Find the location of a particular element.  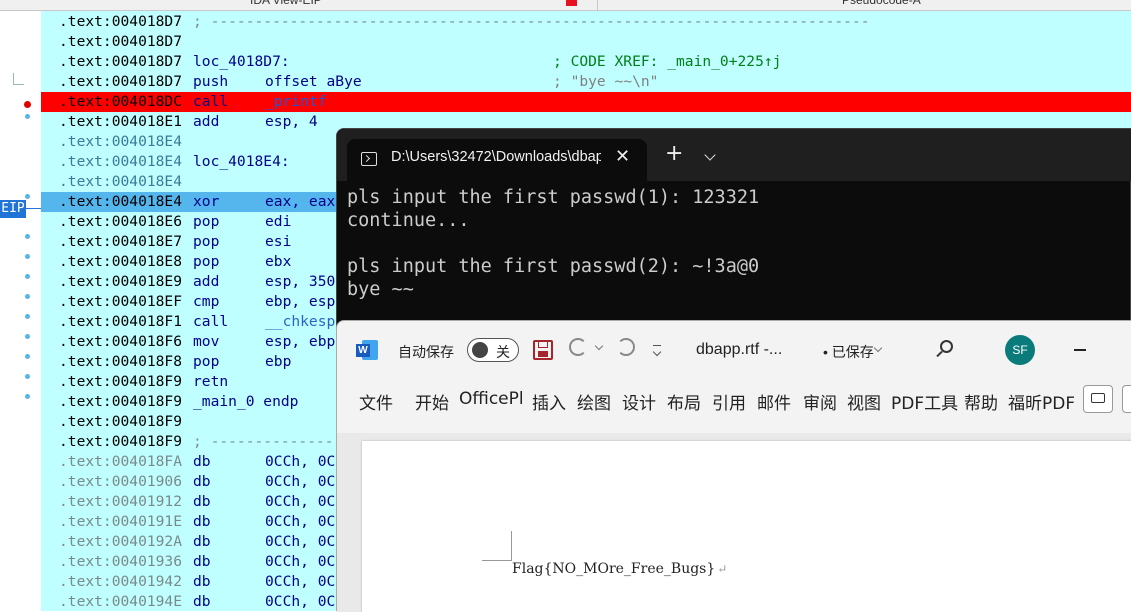

ribbon-tab-foxit-pdf: 福昕PDF is located at coordinates (1041, 401).